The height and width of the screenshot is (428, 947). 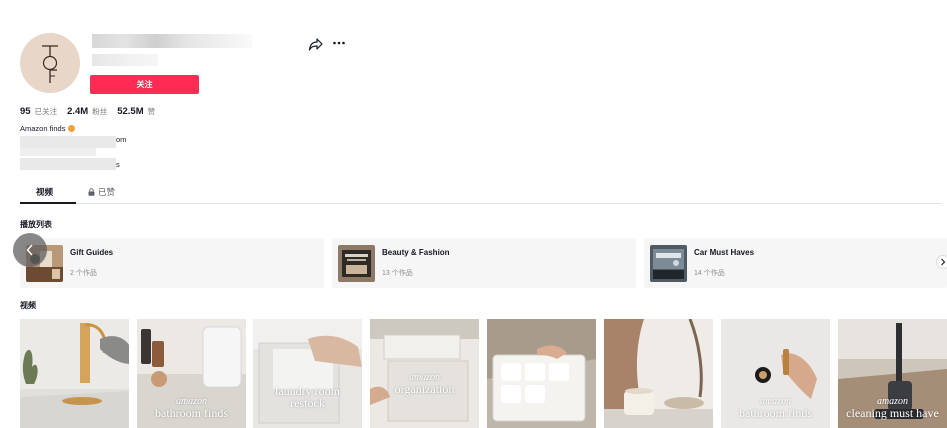 I want to click on bio-text: Amazon finds, so click(x=43, y=128).